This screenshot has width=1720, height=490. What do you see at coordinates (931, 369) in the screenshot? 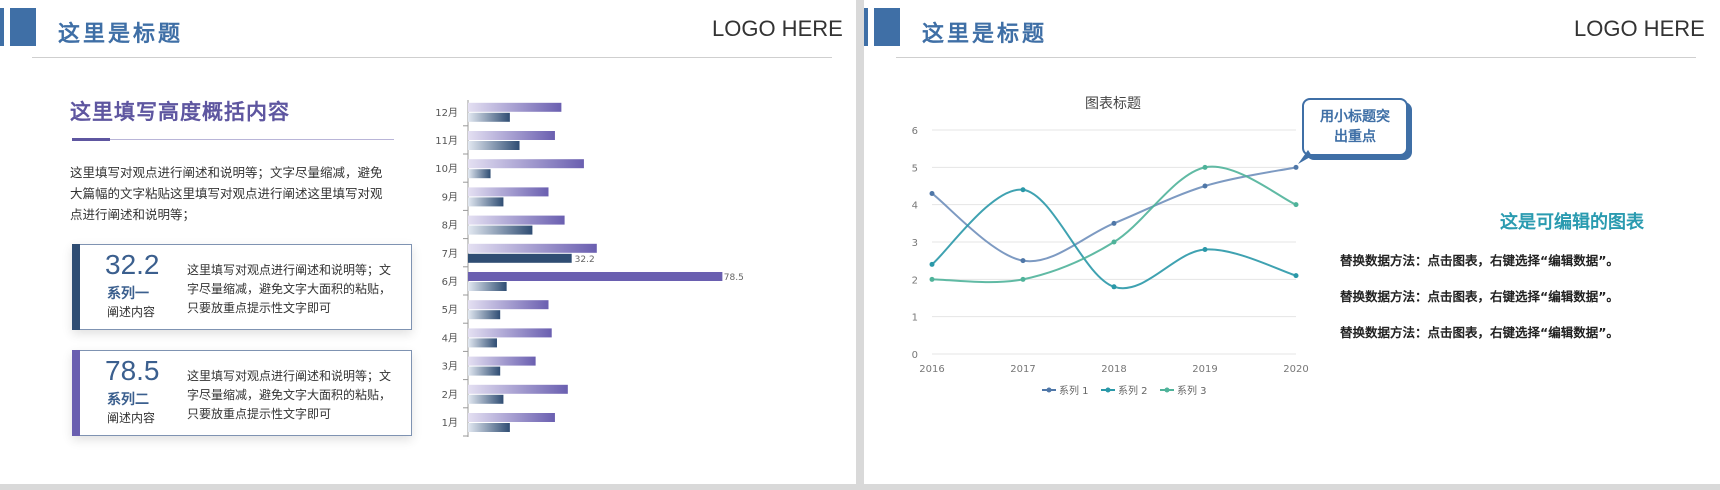
I see `x-tick-label: 2016` at bounding box center [931, 369].